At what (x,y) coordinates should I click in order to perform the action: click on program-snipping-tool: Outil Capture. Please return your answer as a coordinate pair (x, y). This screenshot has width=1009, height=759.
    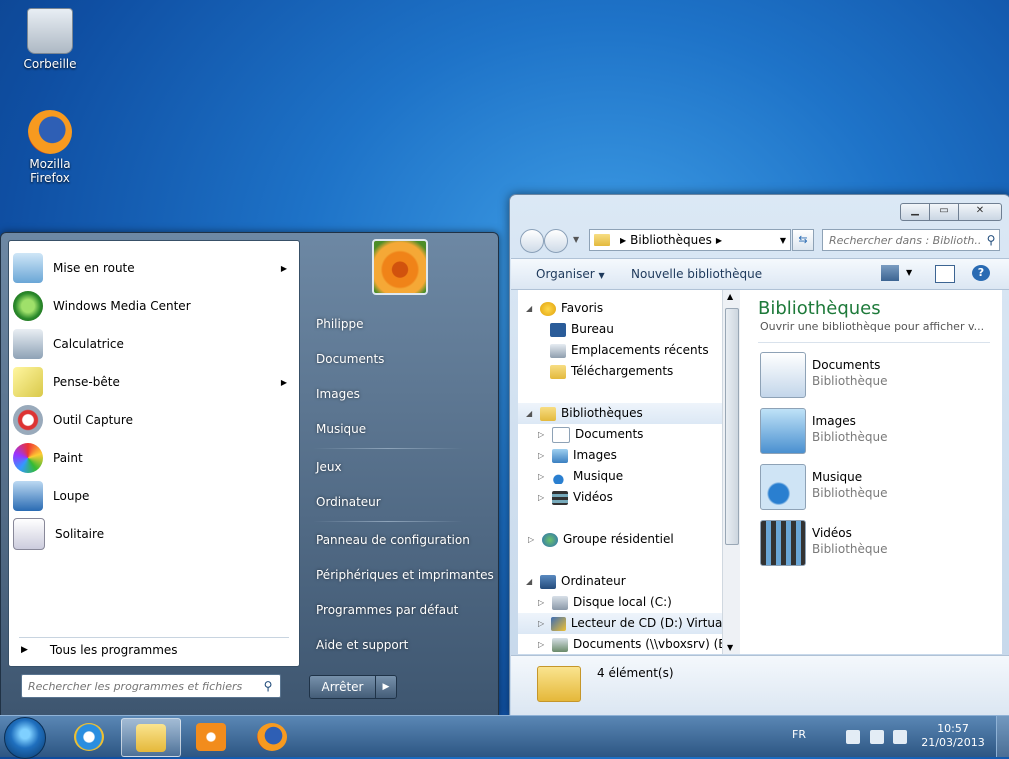
    Looking at the image, I should click on (154, 420).